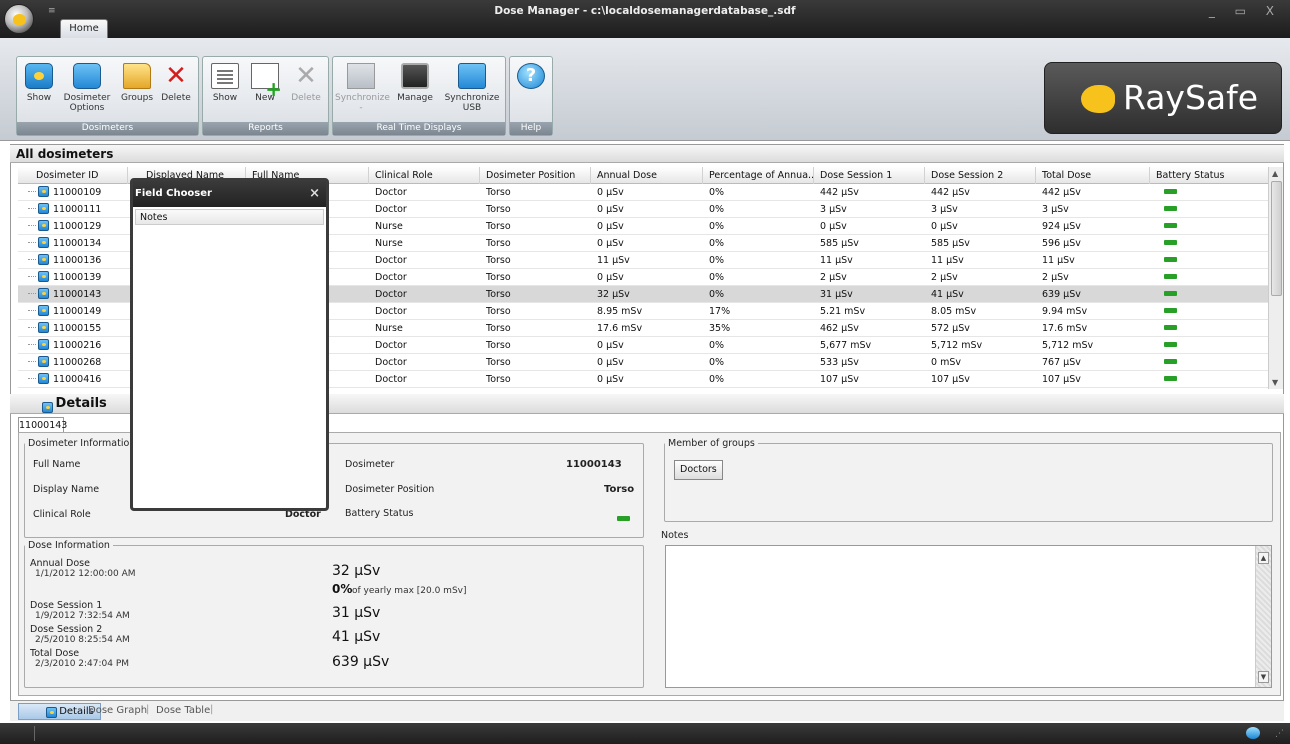  I want to click on scroll-thumb, so click(1276, 238).